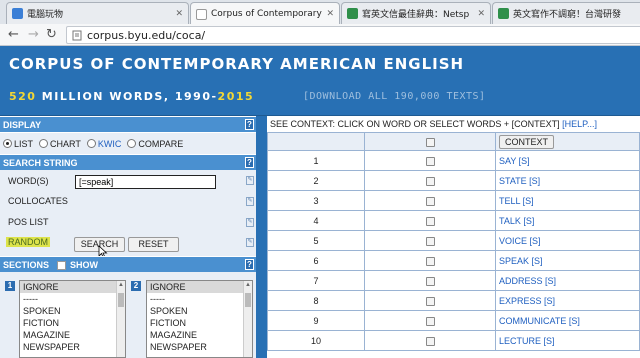 The width and height of the screenshot is (640, 358). I want to click on search-string-label: SEARCH STRING, so click(40, 163).